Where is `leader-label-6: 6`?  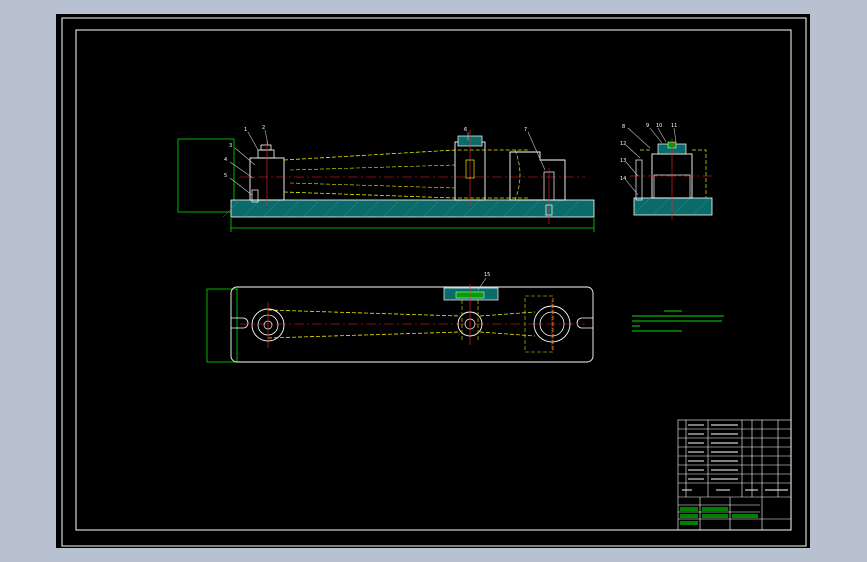 leader-label-6: 6 is located at coordinates (465, 130).